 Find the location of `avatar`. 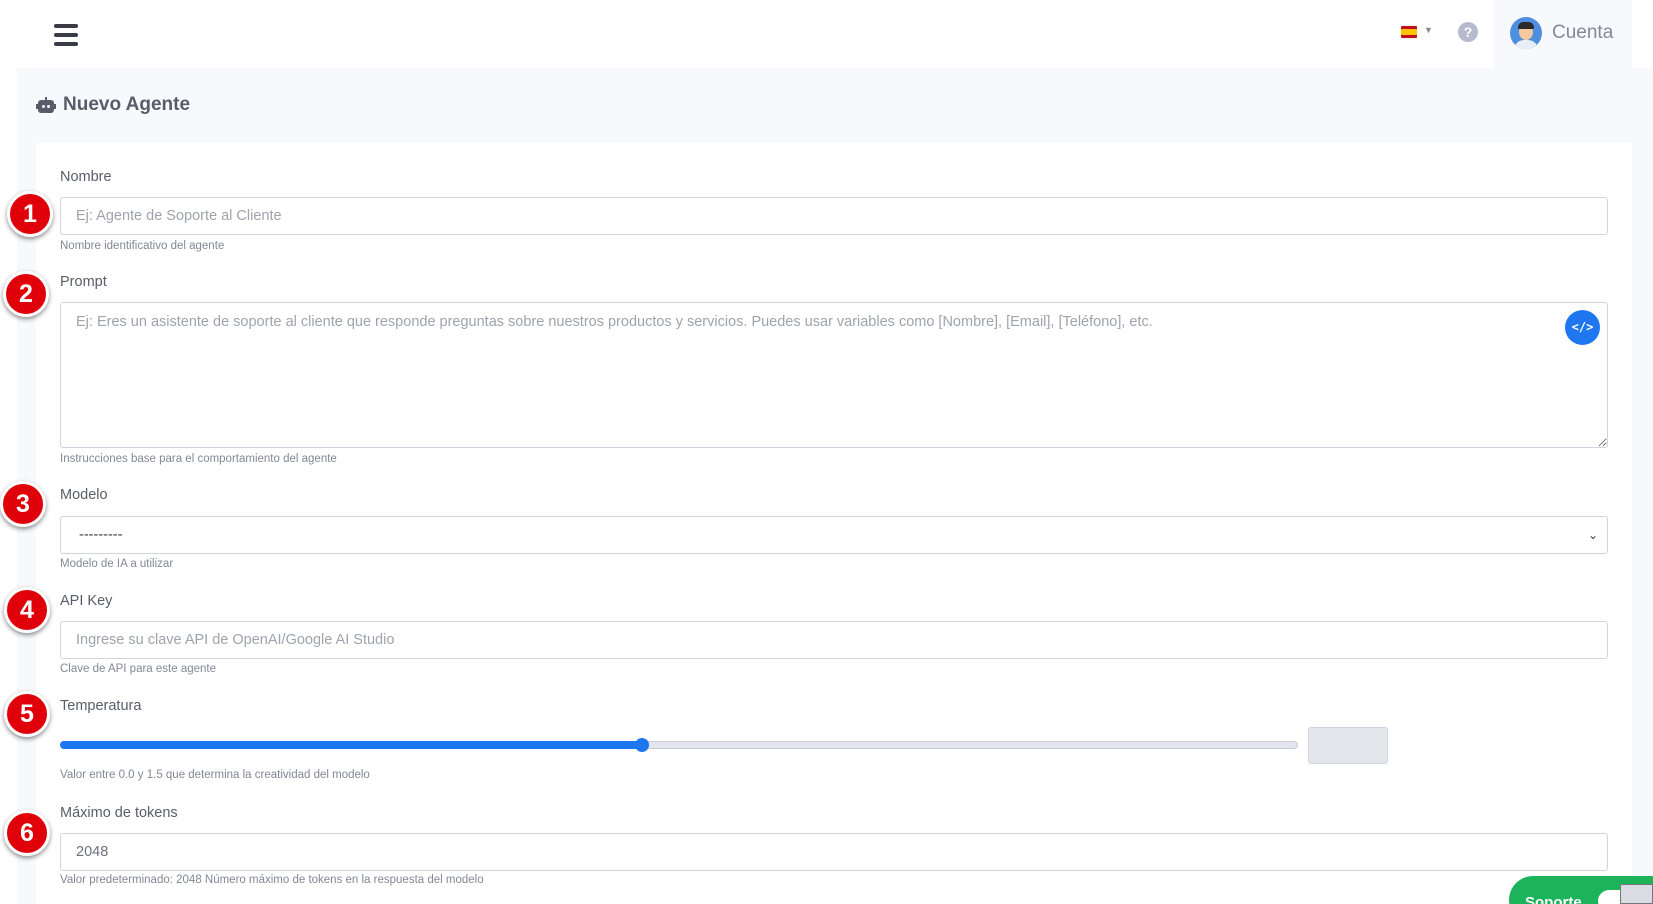

avatar is located at coordinates (1526, 33).